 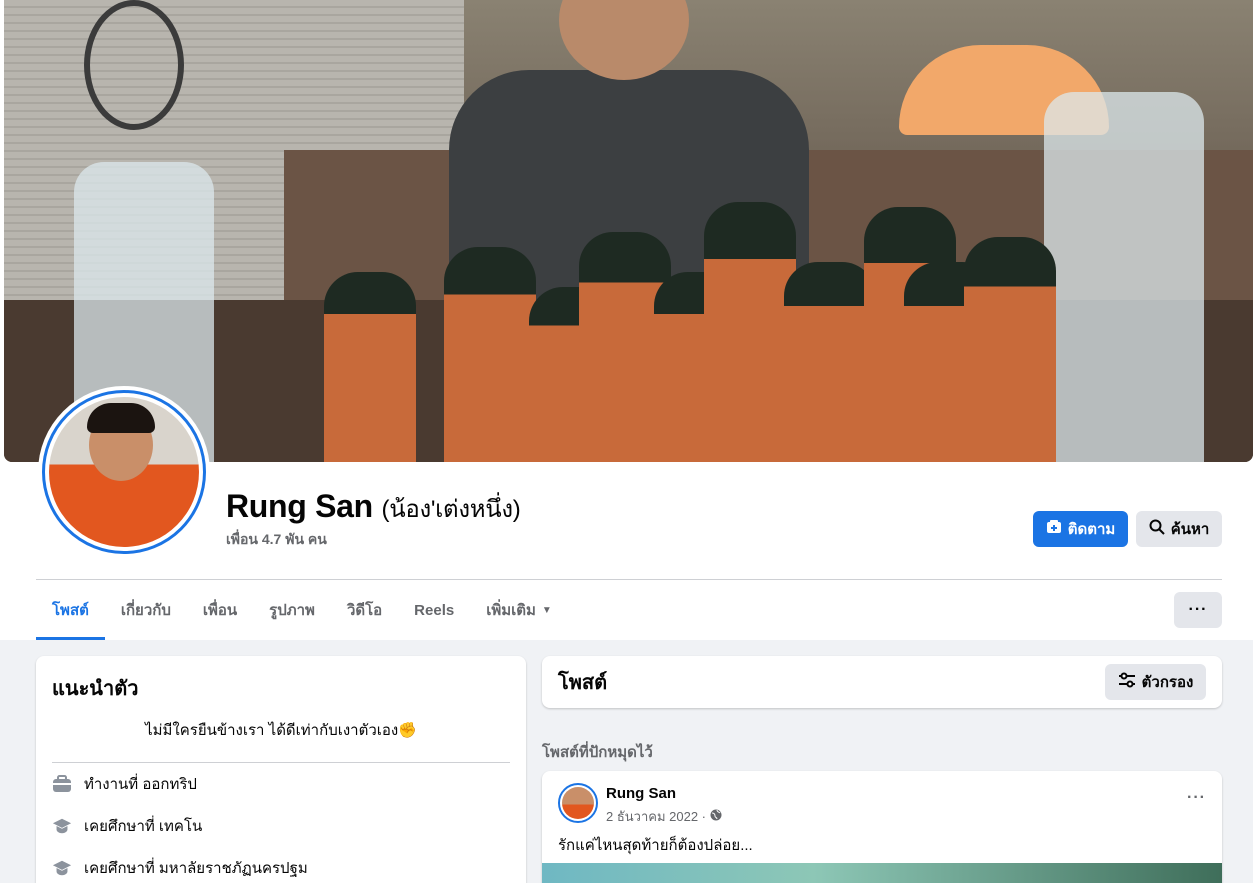 What do you see at coordinates (281, 826) in the screenshot?
I see `intro-item-education: เคยศึกษาที่ เทคโน` at bounding box center [281, 826].